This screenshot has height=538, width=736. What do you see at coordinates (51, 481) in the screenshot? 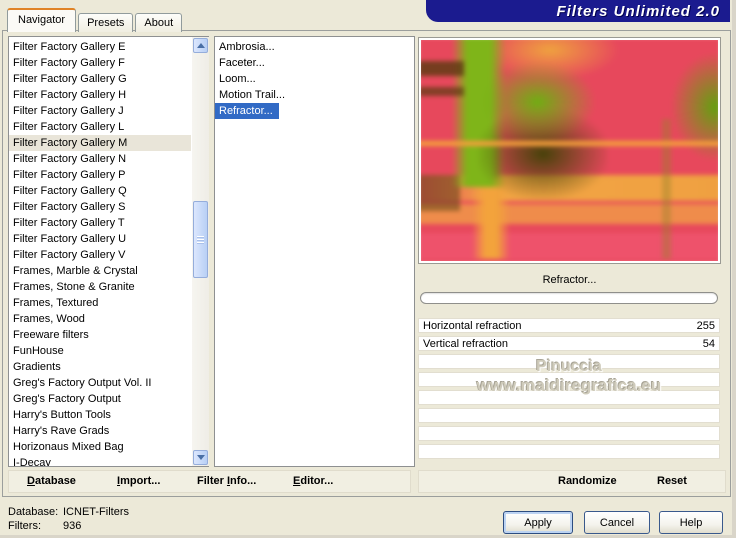
I see `database-button: Database` at bounding box center [51, 481].